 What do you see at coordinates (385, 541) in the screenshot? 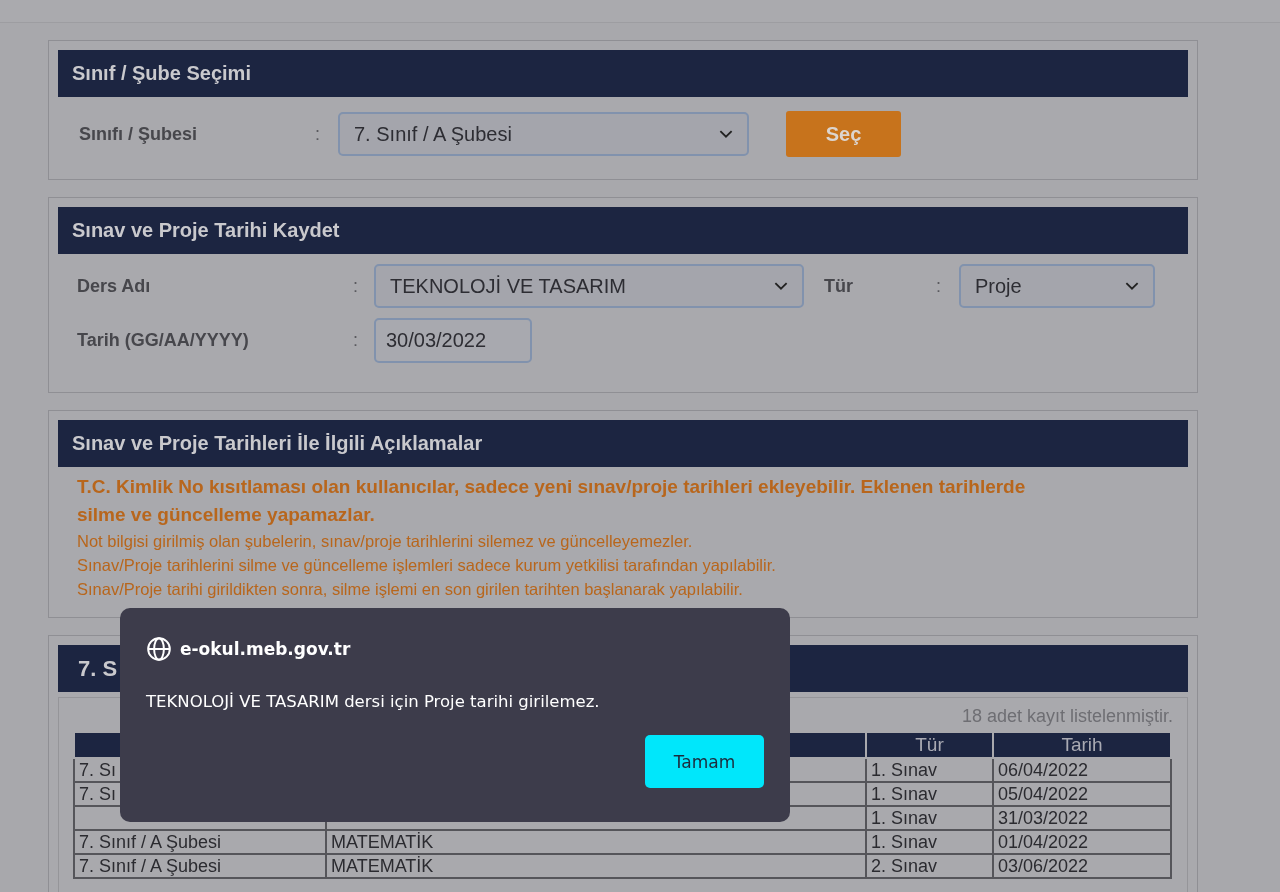
I see `note-text: Not bilgisi girilmiş olan şubelerin, sınav/proje tarihlerini silemez ve güncelleyemezler.` at bounding box center [385, 541].